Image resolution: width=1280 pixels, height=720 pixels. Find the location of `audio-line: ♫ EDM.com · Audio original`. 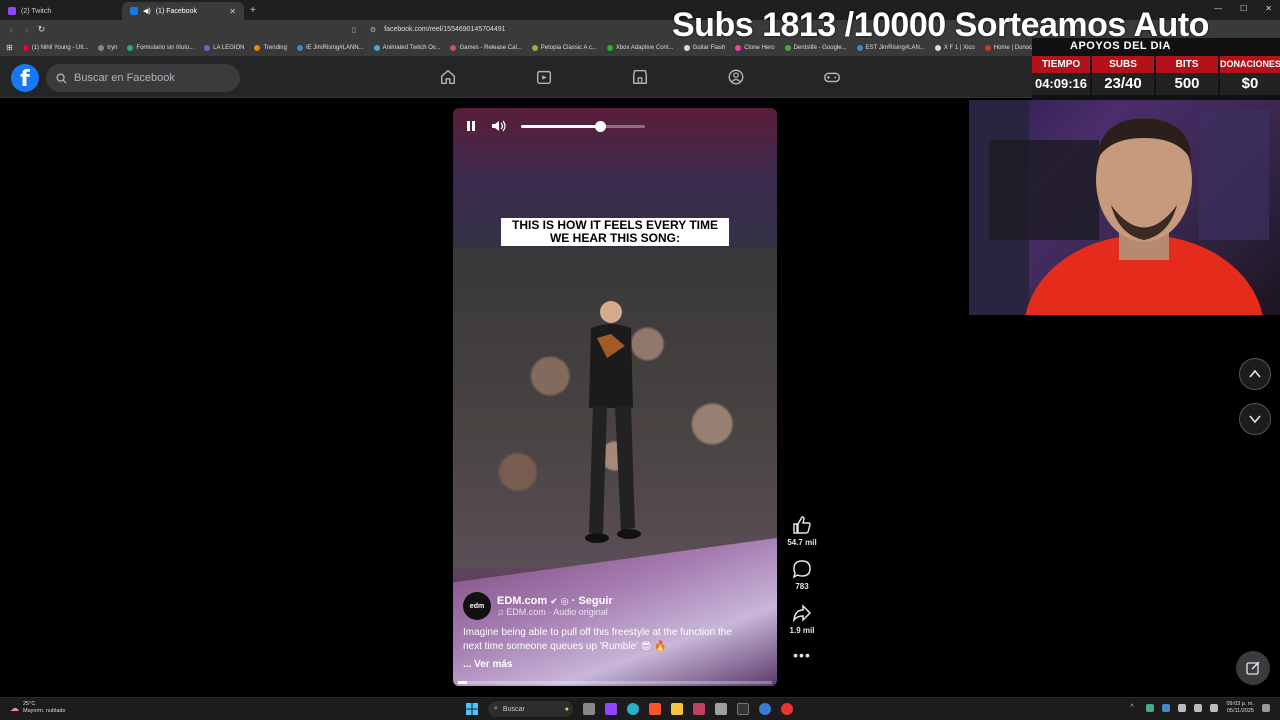

audio-line: ♫ EDM.com · Audio original is located at coordinates (555, 612).